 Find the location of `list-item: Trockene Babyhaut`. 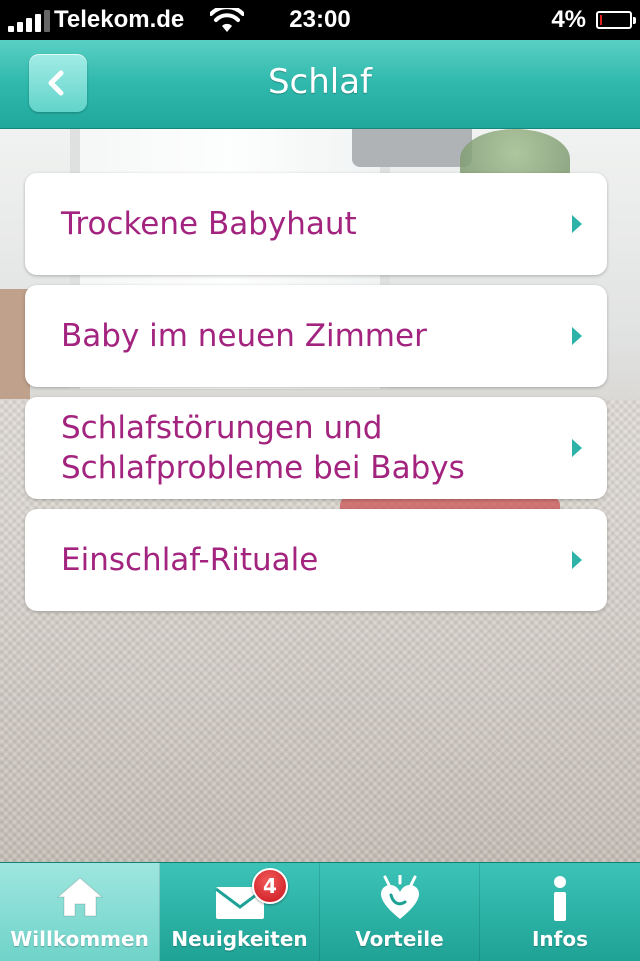

list-item: Trockene Babyhaut is located at coordinates (316, 224).